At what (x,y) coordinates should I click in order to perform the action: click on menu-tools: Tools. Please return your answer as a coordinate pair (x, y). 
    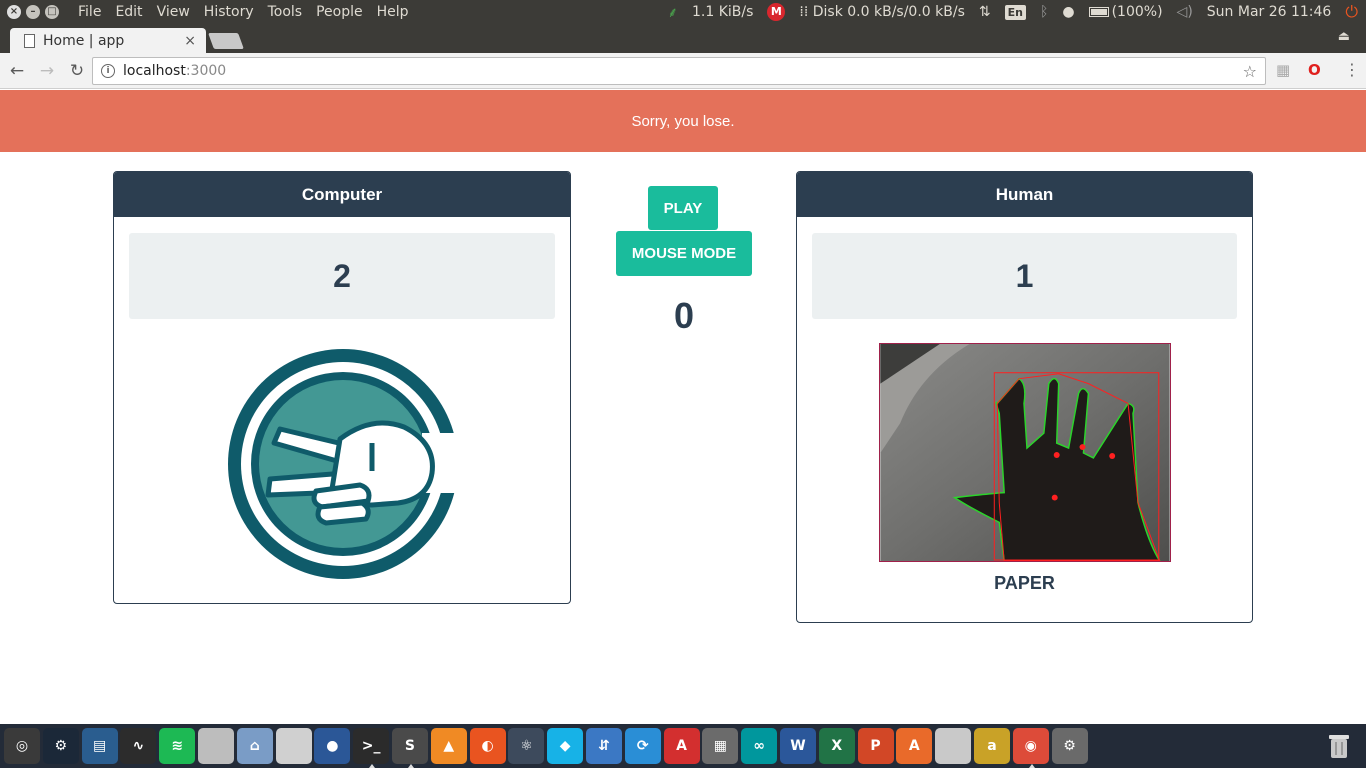
    Looking at the image, I should click on (285, 12).